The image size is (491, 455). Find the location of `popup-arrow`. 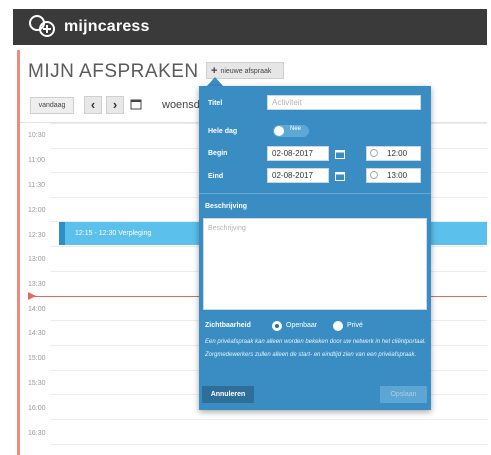

popup-arrow is located at coordinates (215, 81).